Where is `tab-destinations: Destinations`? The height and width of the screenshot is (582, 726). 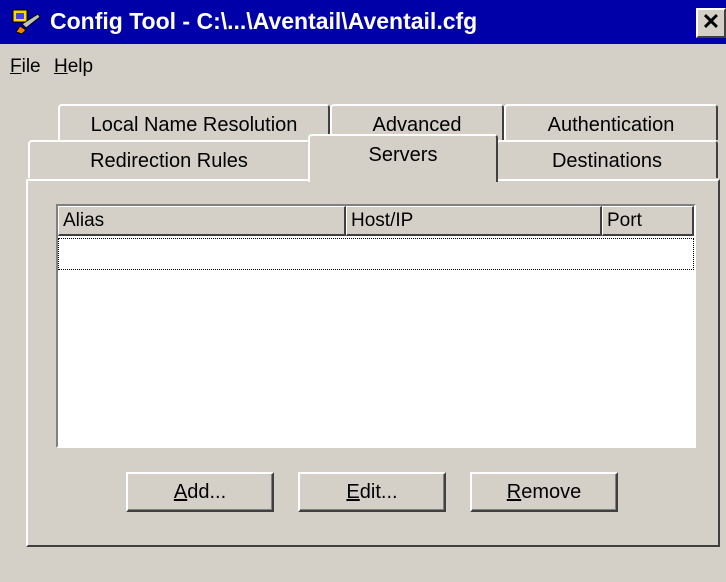 tab-destinations: Destinations is located at coordinates (607, 159).